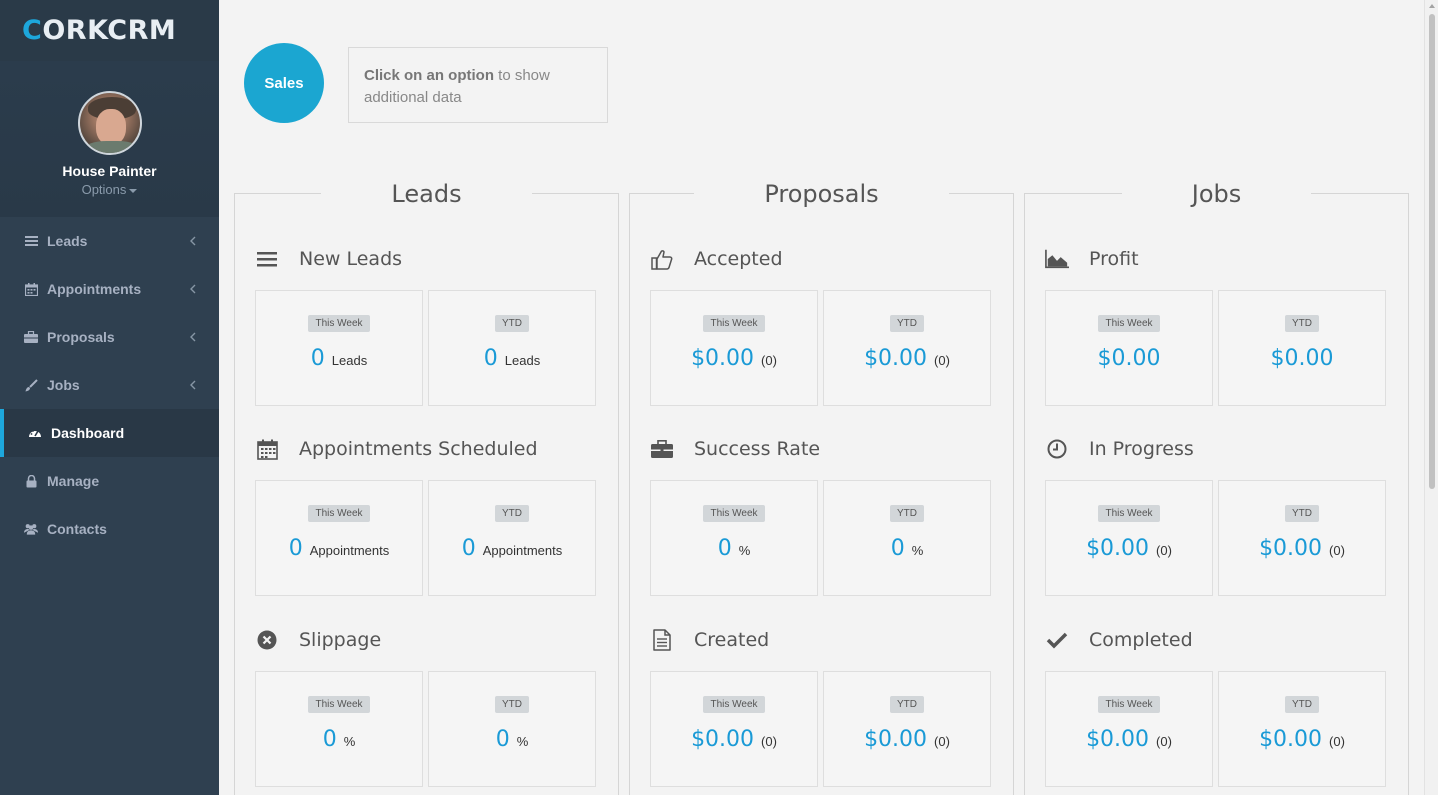 This screenshot has width=1438, height=795. I want to click on users-icon, so click(31, 529).